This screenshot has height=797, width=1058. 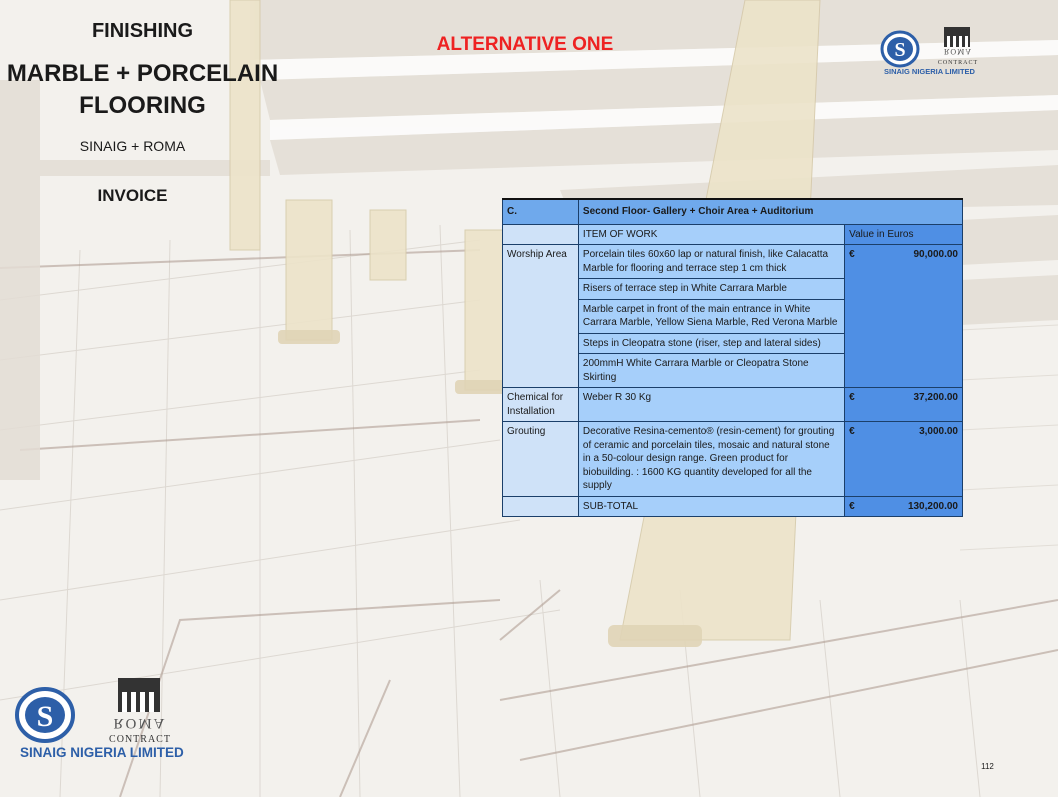 I want to click on column-header-row: ITEM OF WORK Value in Euros, so click(x=732, y=234).